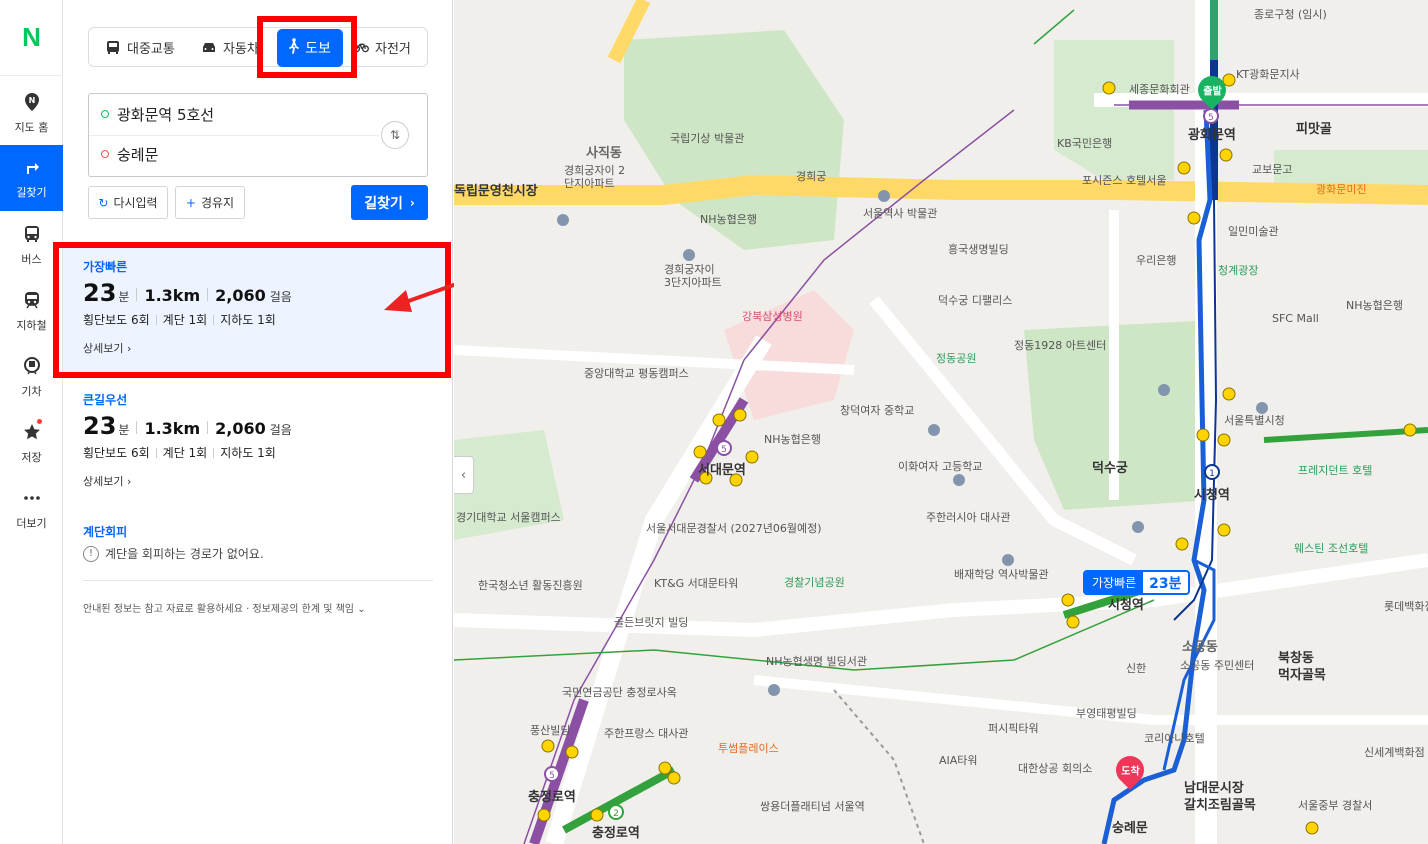  What do you see at coordinates (184, 554) in the screenshot?
I see `avoid-stairs-text: 계단을 회피하는 경로가 없어요.` at bounding box center [184, 554].